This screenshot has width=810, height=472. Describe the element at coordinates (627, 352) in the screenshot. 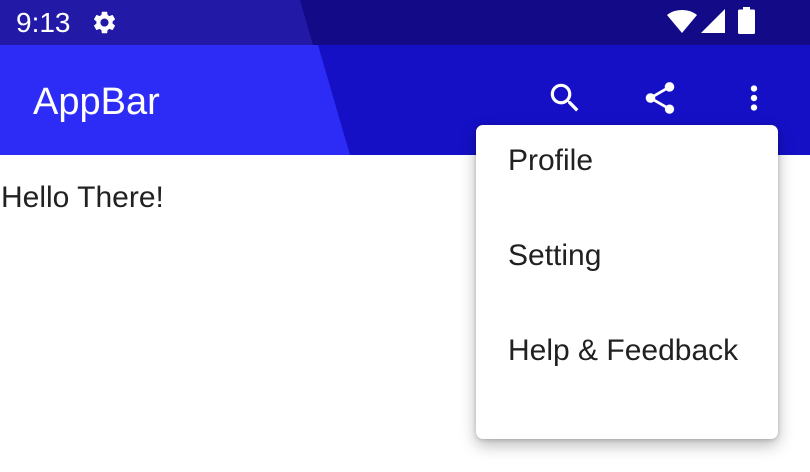

I see `menu-item-help-feedback: Help & Feedback` at that location.